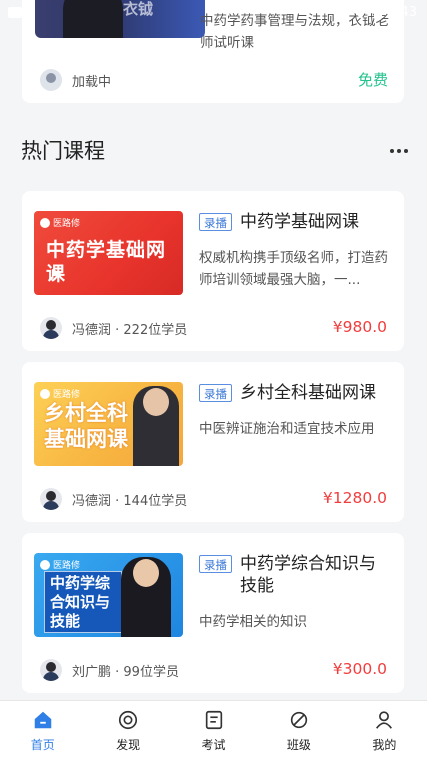 This screenshot has width=427, height=760. What do you see at coordinates (125, 672) in the screenshot?
I see `course-meta: 刘广鹏 · 99位学员` at bounding box center [125, 672].